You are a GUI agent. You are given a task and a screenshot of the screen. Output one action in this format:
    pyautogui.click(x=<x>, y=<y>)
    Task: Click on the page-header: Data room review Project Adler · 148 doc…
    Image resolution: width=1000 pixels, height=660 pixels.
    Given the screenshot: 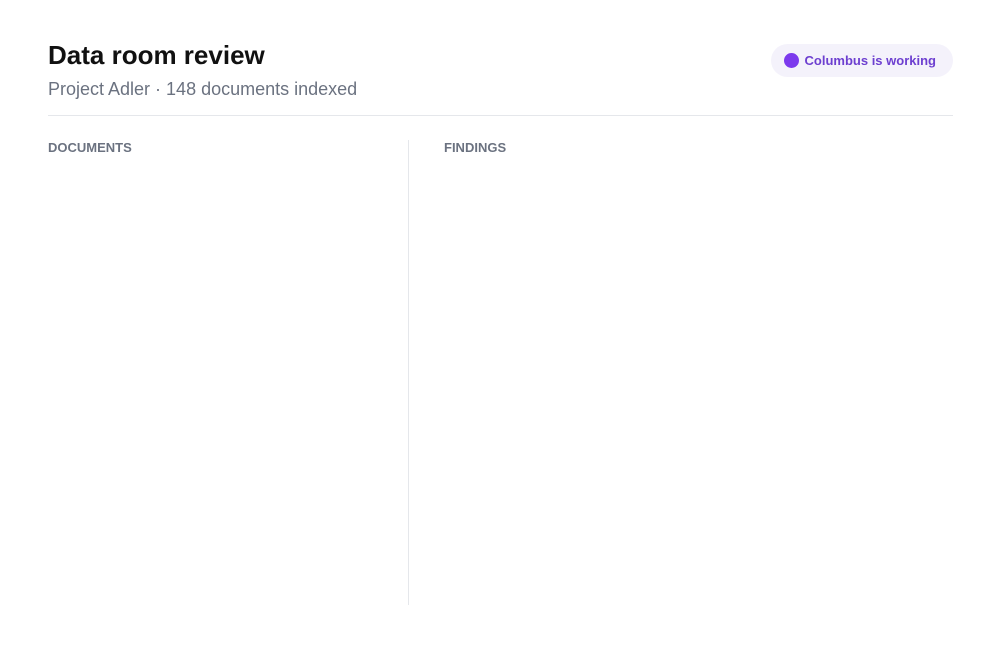 What is the action you would take?
    pyautogui.click(x=500, y=77)
    